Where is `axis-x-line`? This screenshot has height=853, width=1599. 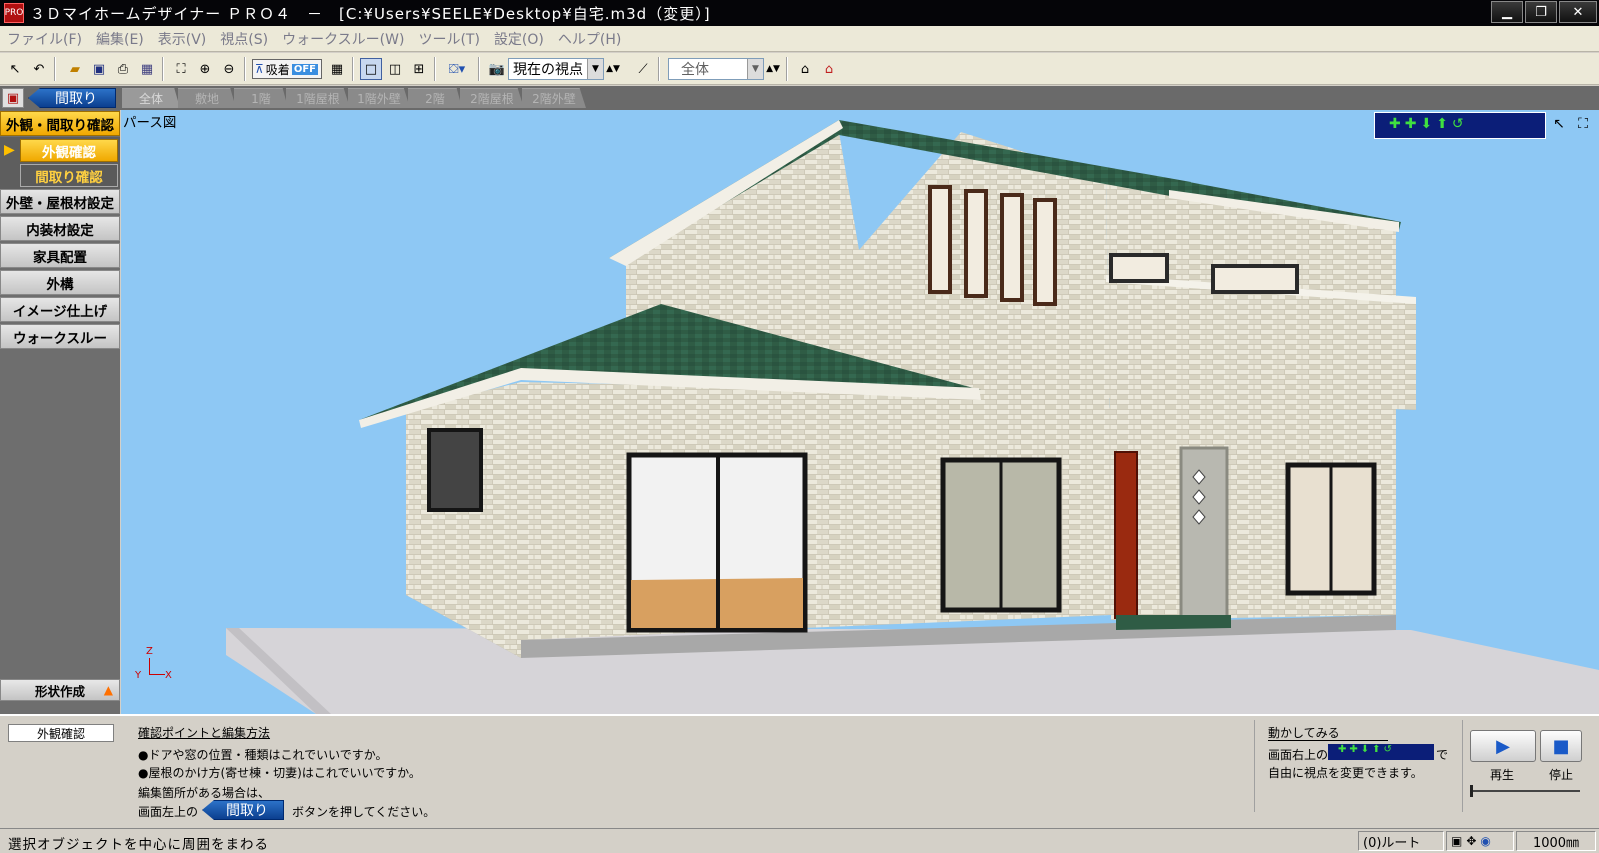
axis-x-line is located at coordinates (157, 674).